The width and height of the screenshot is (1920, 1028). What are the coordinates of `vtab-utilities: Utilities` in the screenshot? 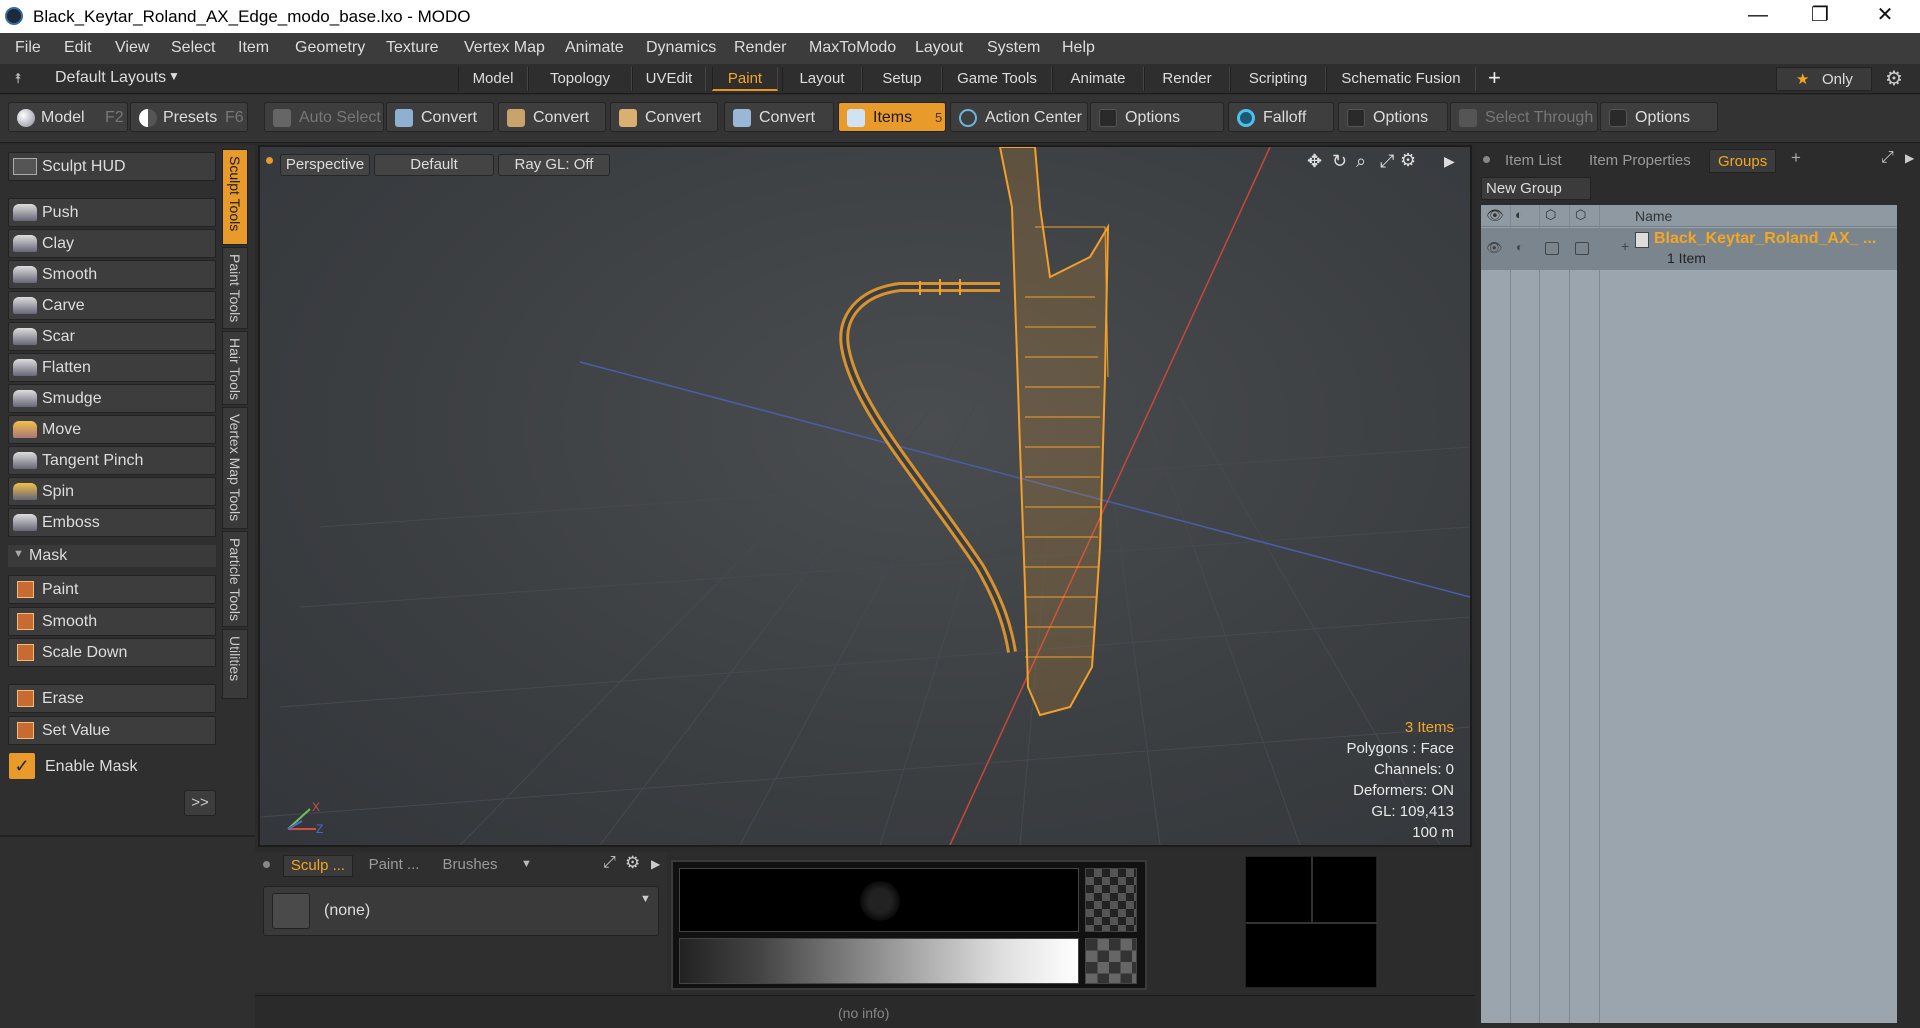 It's located at (235, 664).